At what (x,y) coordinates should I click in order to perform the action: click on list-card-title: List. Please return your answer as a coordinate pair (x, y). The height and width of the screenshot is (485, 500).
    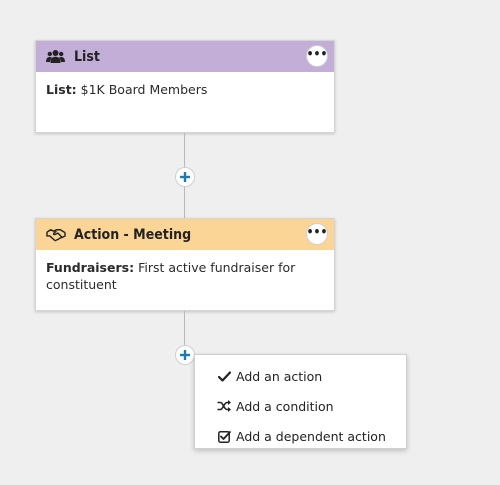
    Looking at the image, I should click on (87, 56).